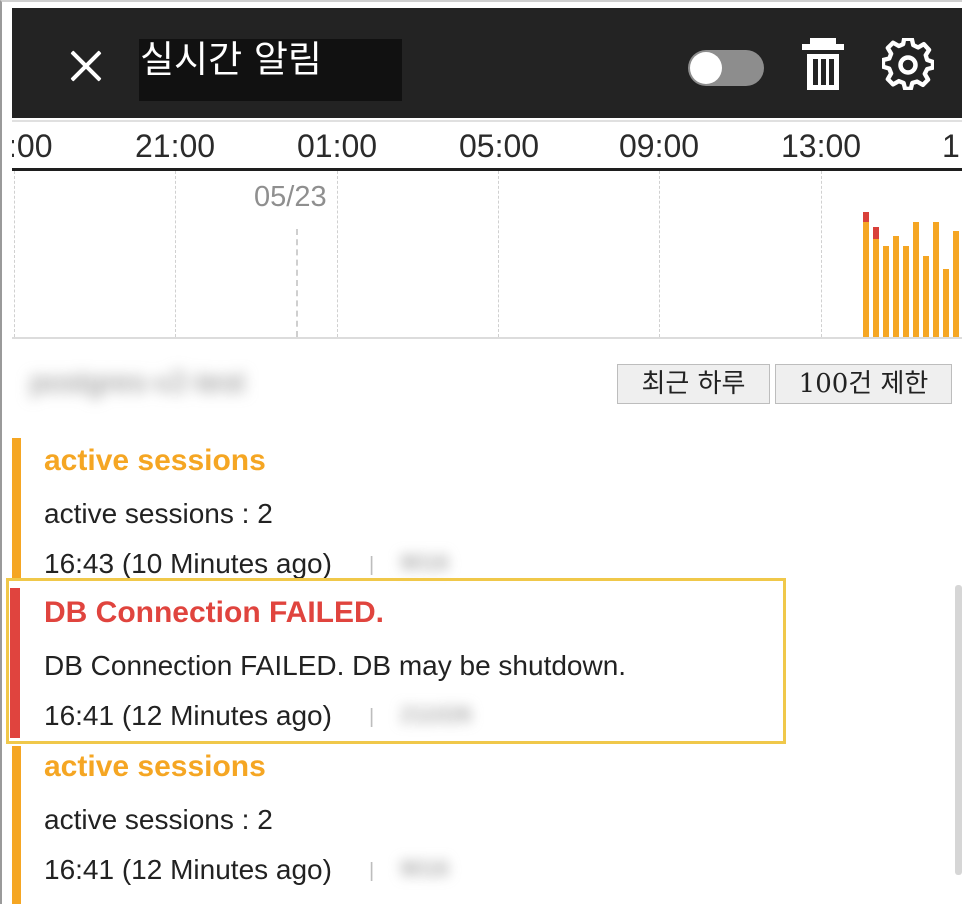 The width and height of the screenshot is (962, 904). Describe the element at coordinates (499, 146) in the screenshot. I see `time-tick: 05:00` at that location.